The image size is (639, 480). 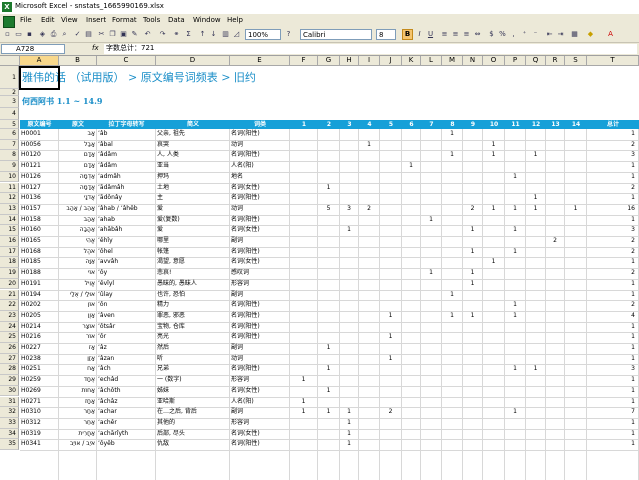 What do you see at coordinates (9, 241) in the screenshot?
I see `row-header: 16` at bounding box center [9, 241].